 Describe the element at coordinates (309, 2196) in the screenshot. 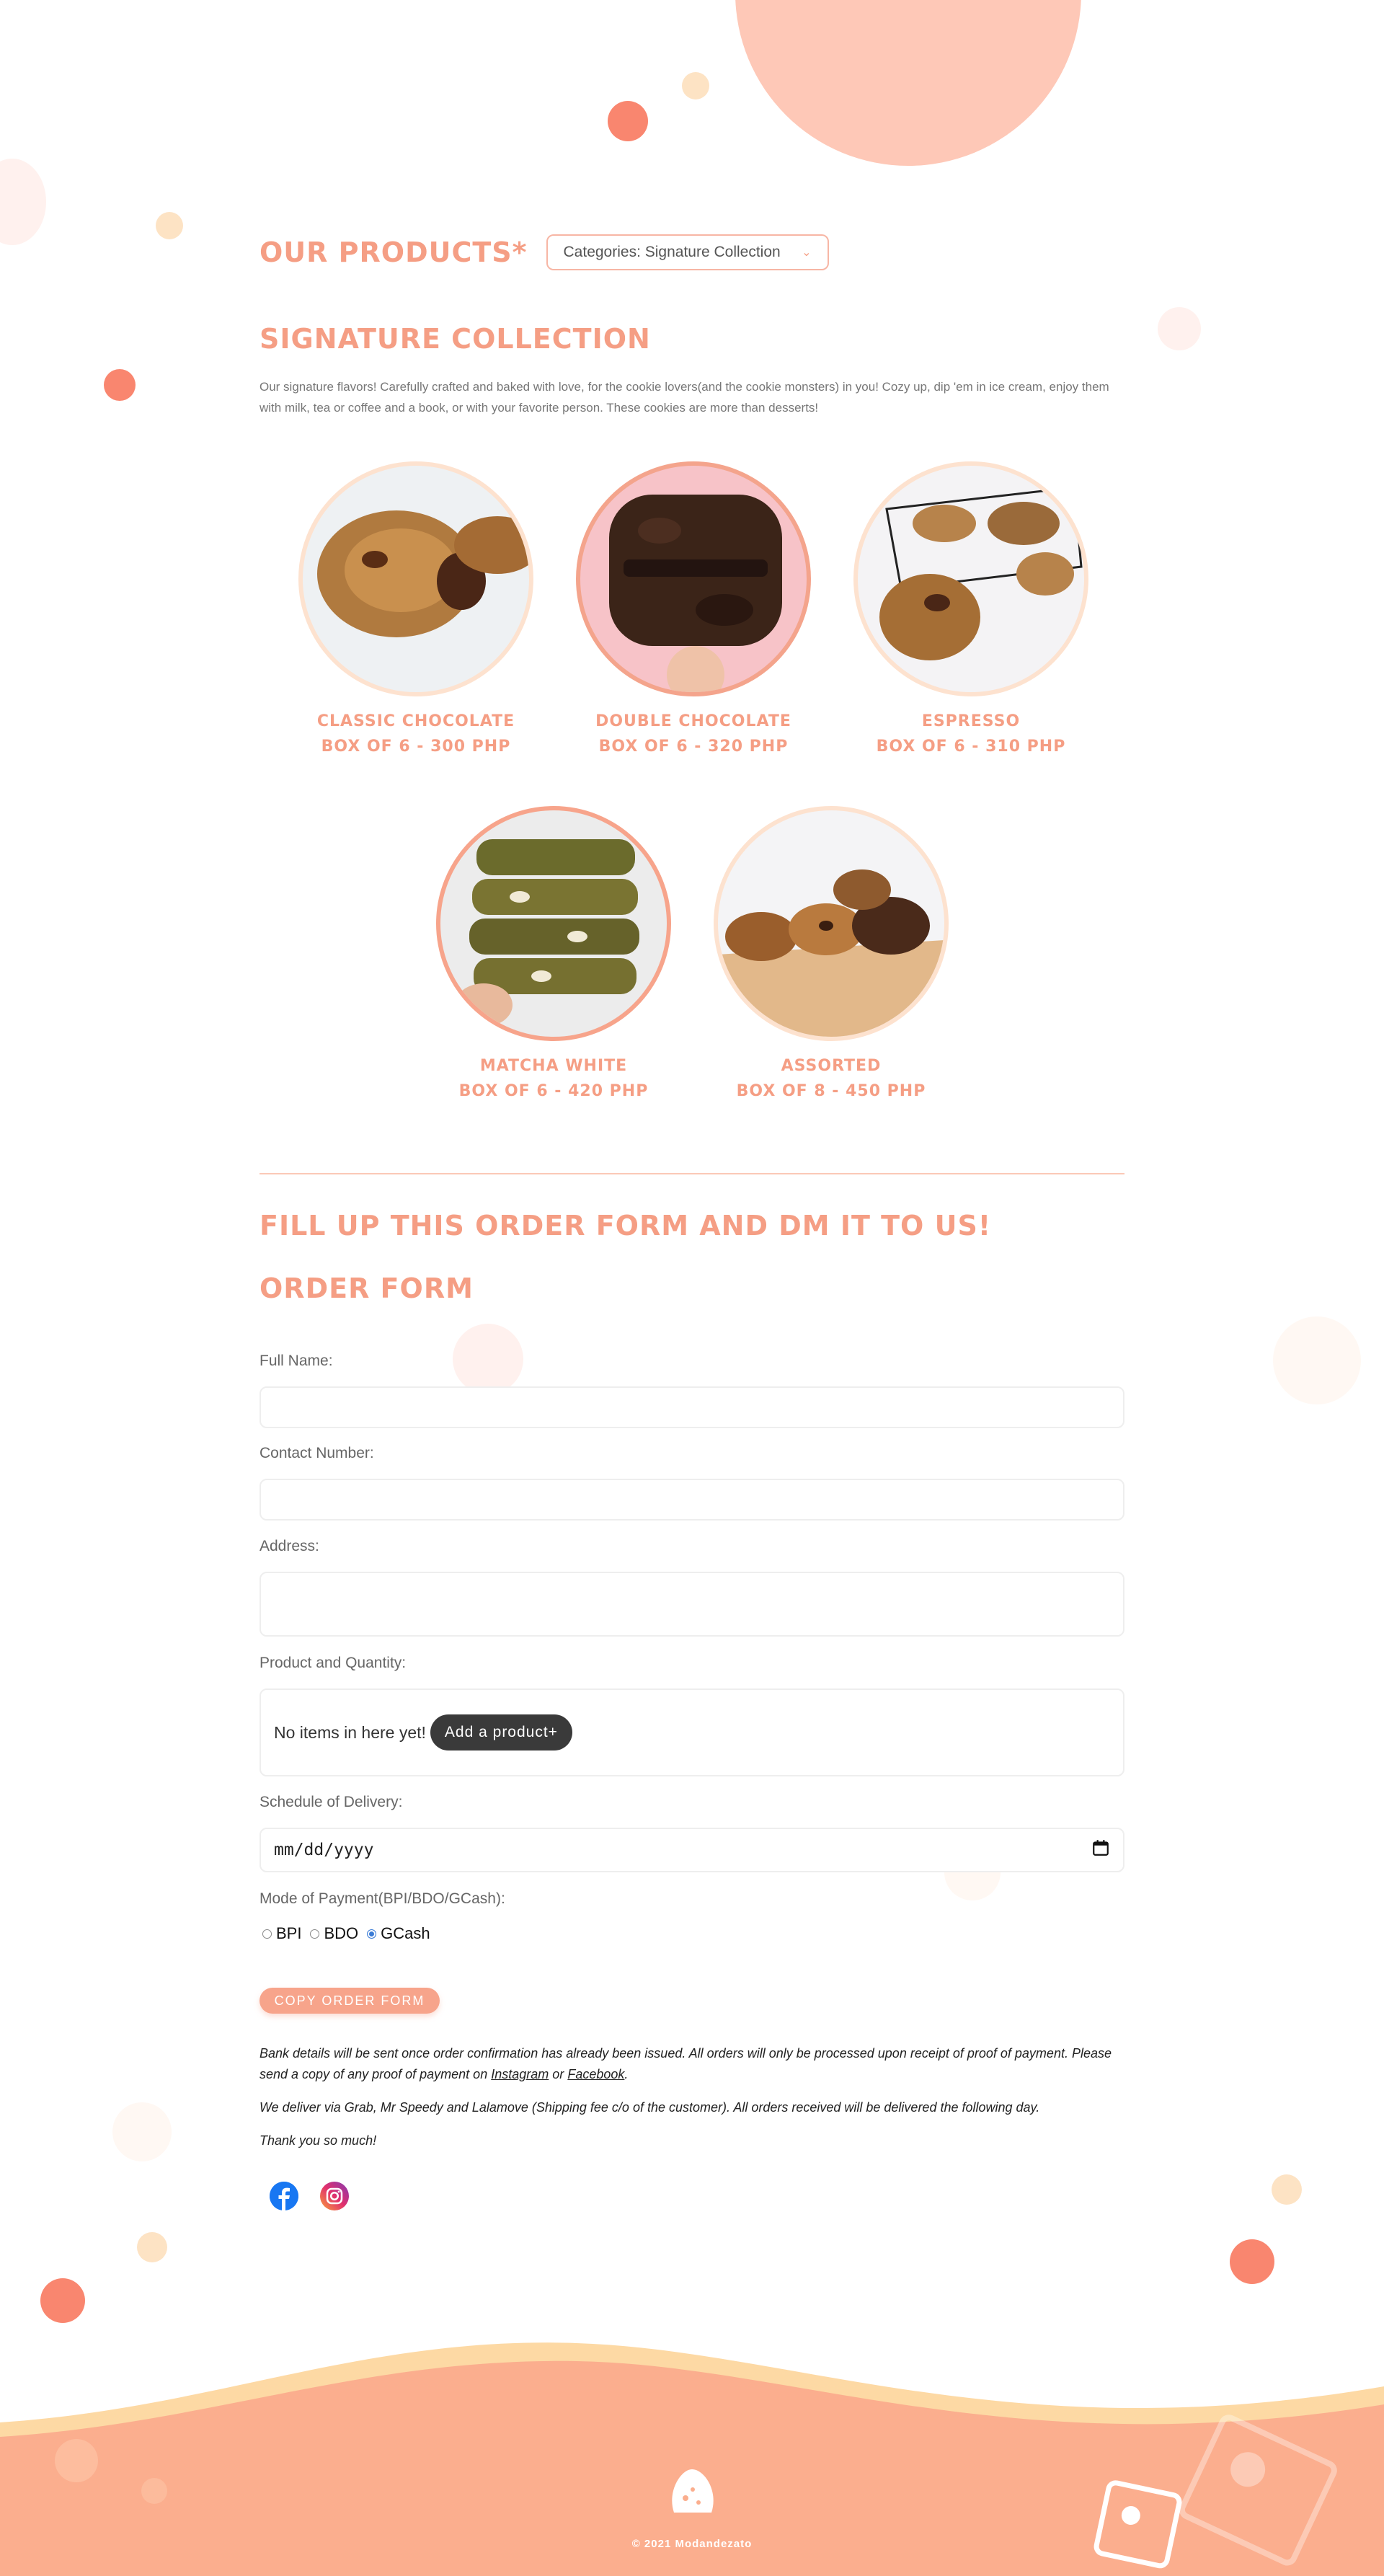

I see `social-links` at that location.